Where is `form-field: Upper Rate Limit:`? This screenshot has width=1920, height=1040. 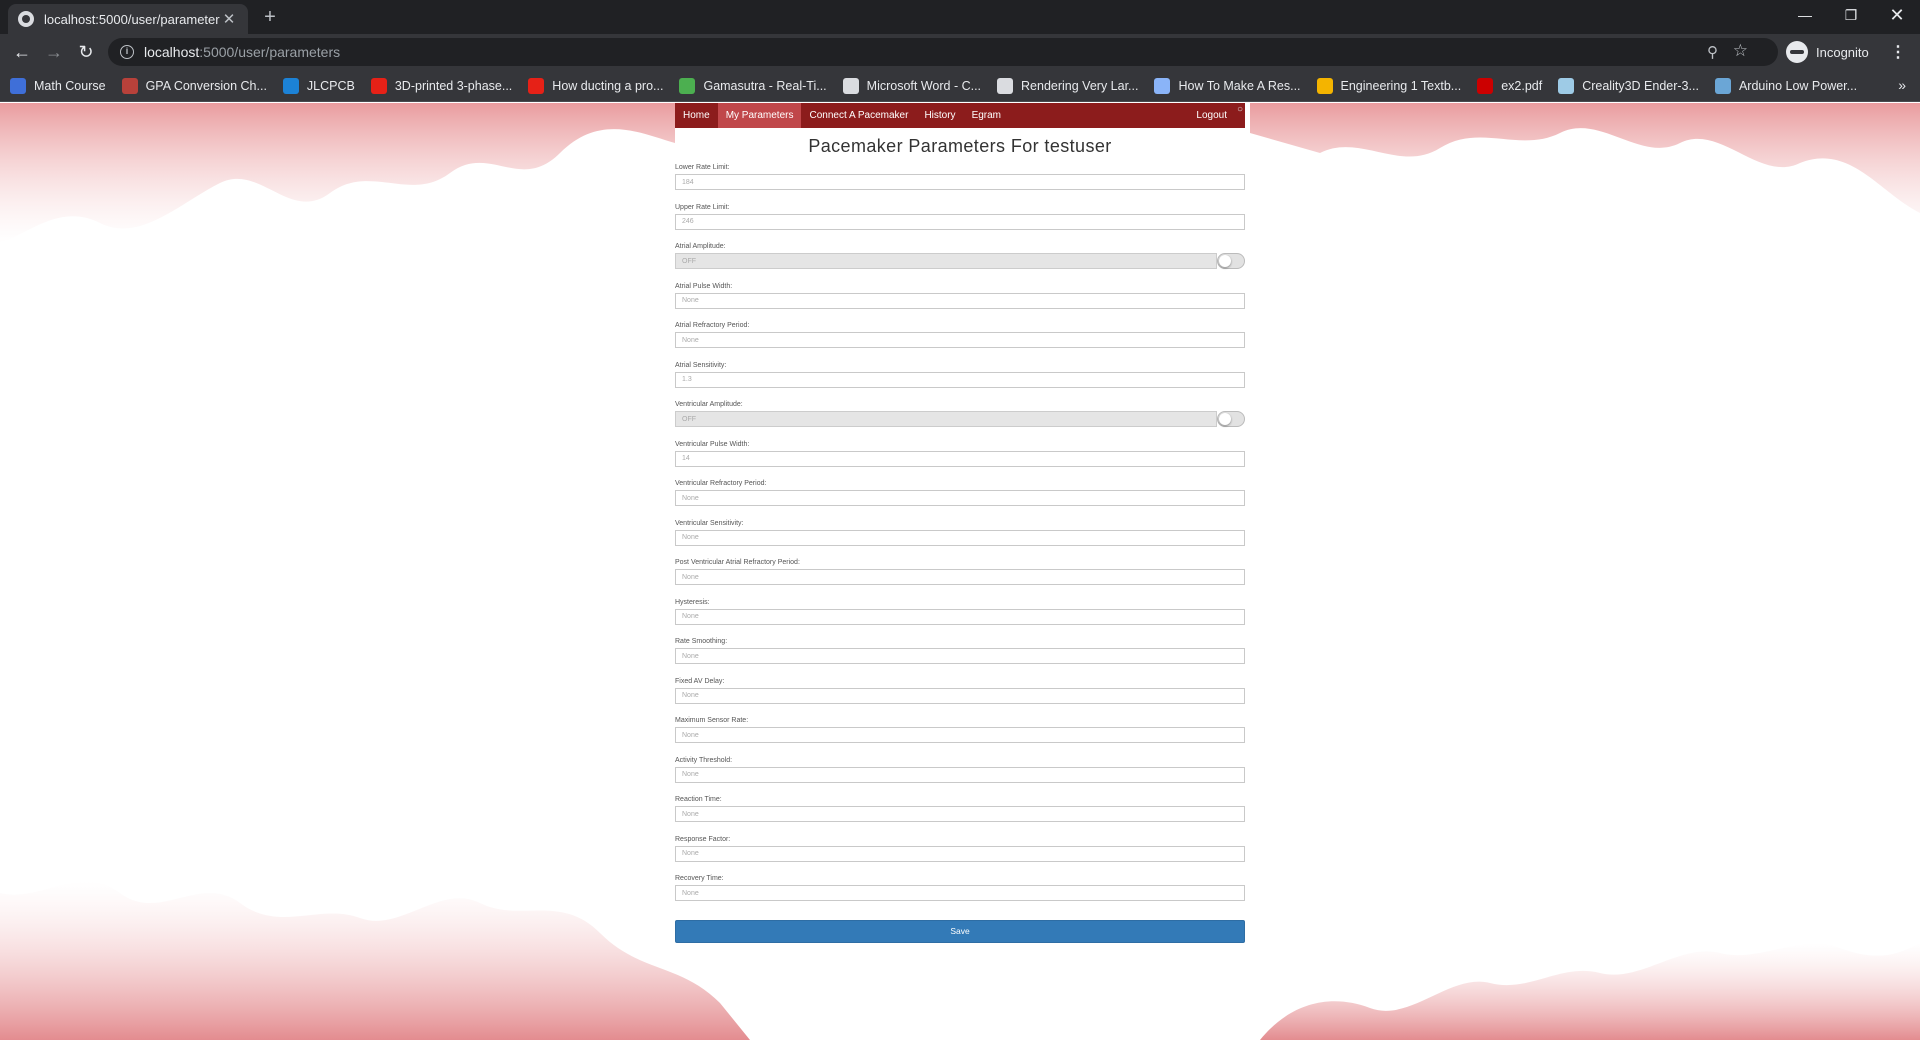 form-field: Upper Rate Limit: is located at coordinates (960, 222).